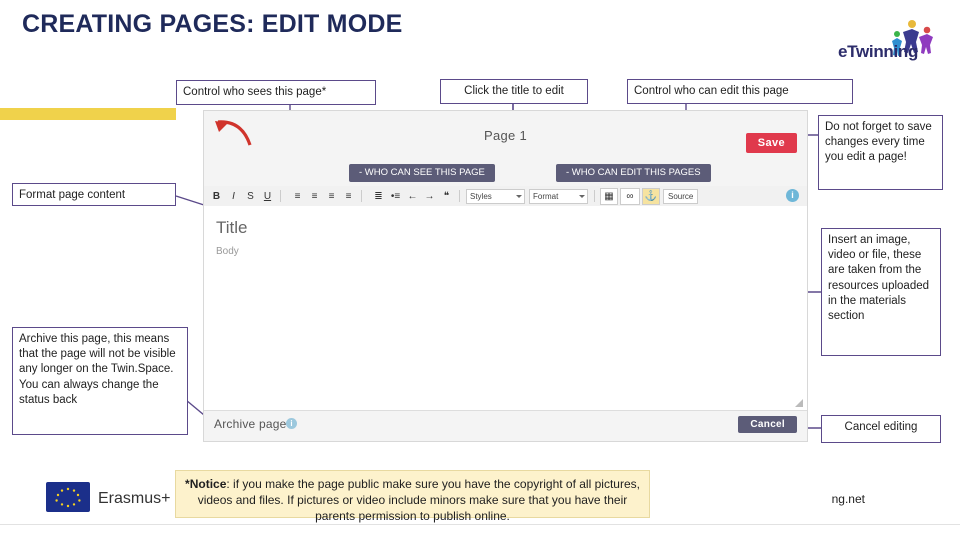 This screenshot has width=960, height=540. Describe the element at coordinates (276, 92) in the screenshot. I see `callout-who-sees: Control who sees this page*` at that location.